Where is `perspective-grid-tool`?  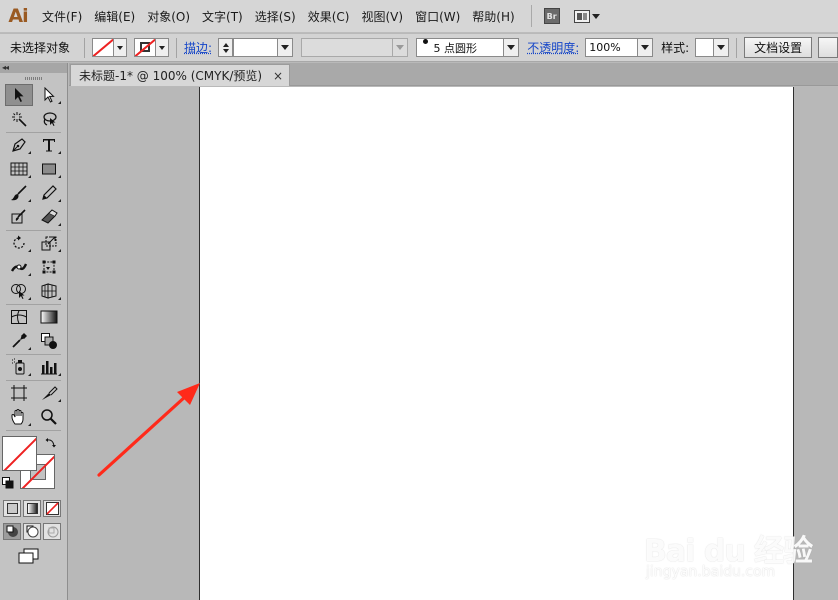 perspective-grid-tool is located at coordinates (49, 291).